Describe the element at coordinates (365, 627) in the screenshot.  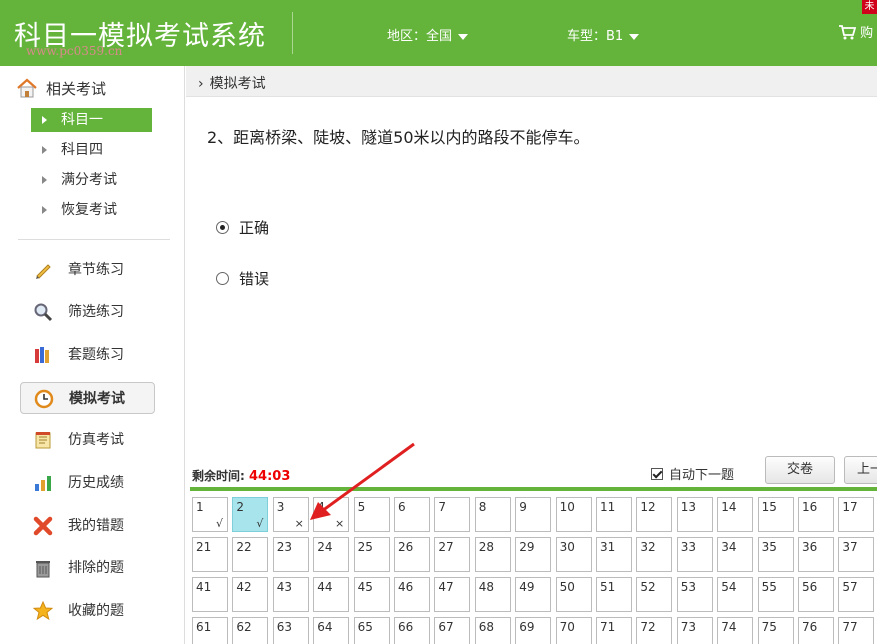
I see `question-number: 65` at that location.